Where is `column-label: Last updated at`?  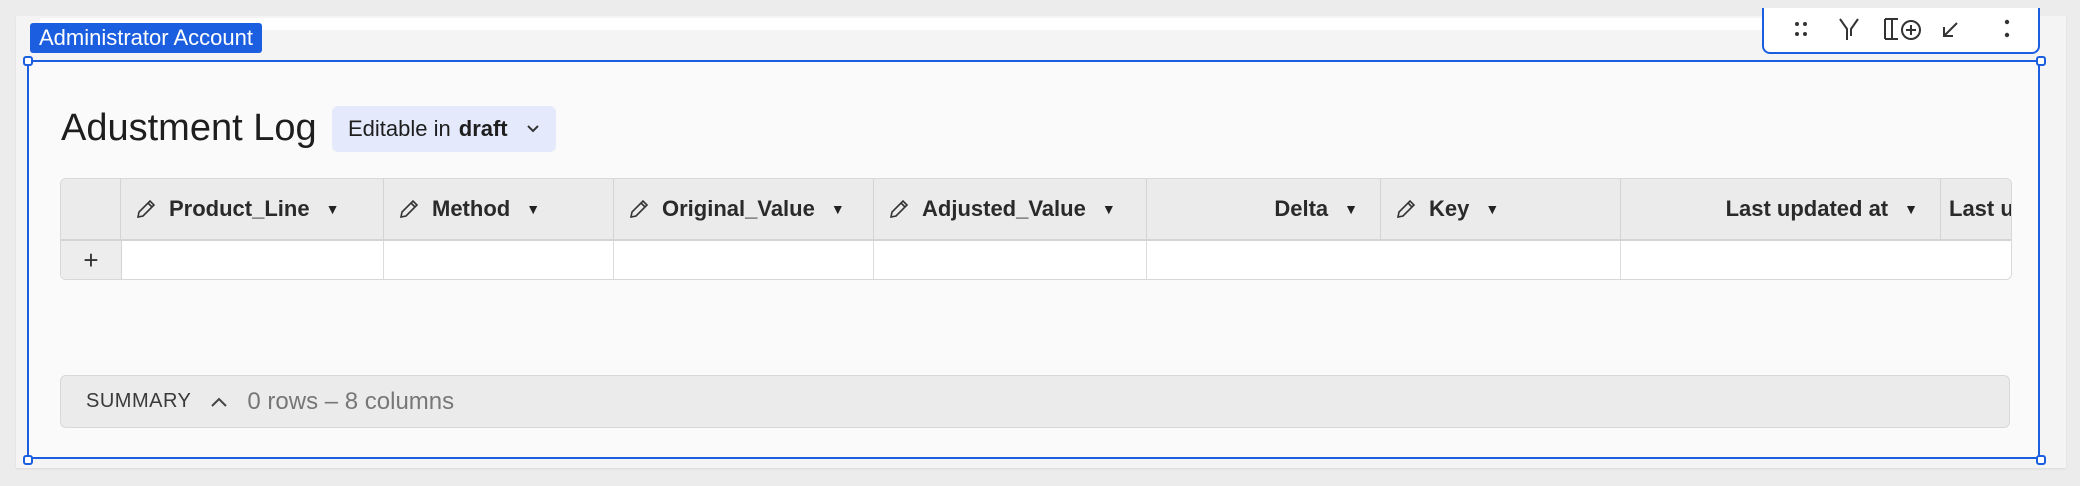
column-label: Last updated at is located at coordinates (1807, 208).